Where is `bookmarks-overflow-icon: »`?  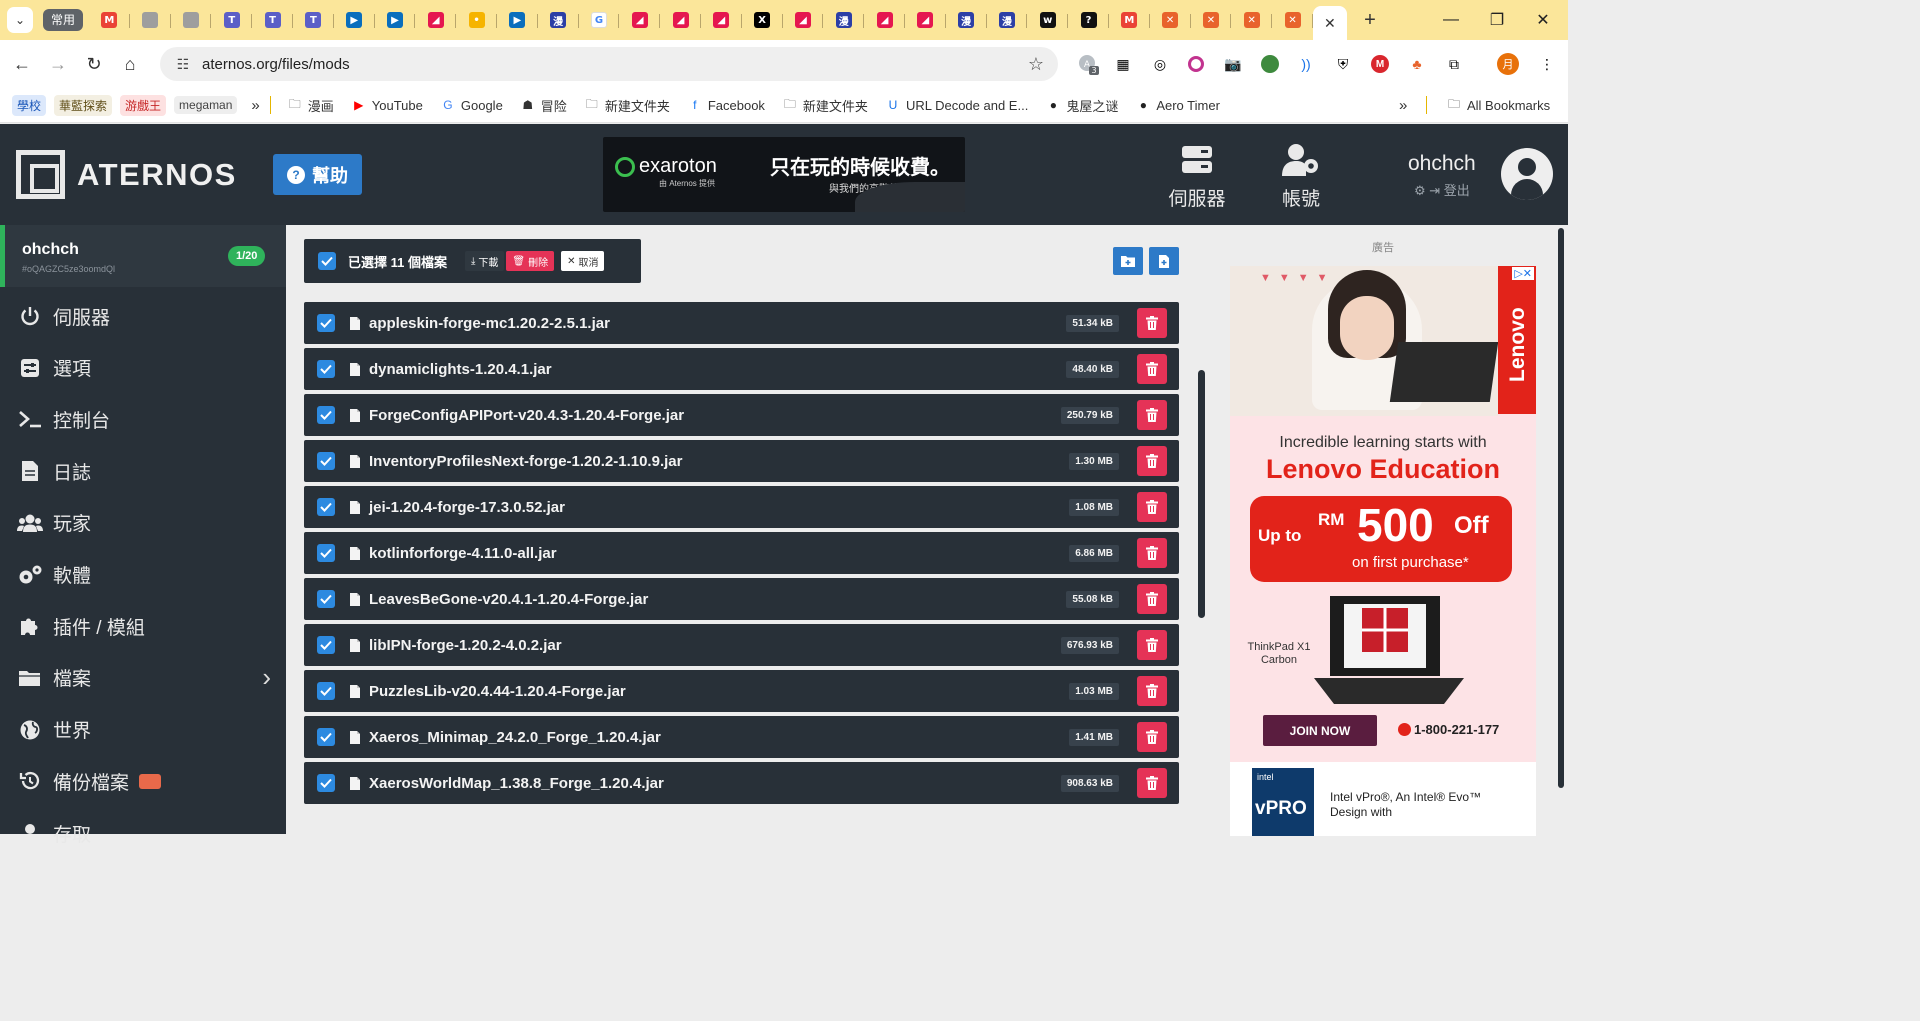 bookmarks-overflow-icon: » is located at coordinates (255, 105).